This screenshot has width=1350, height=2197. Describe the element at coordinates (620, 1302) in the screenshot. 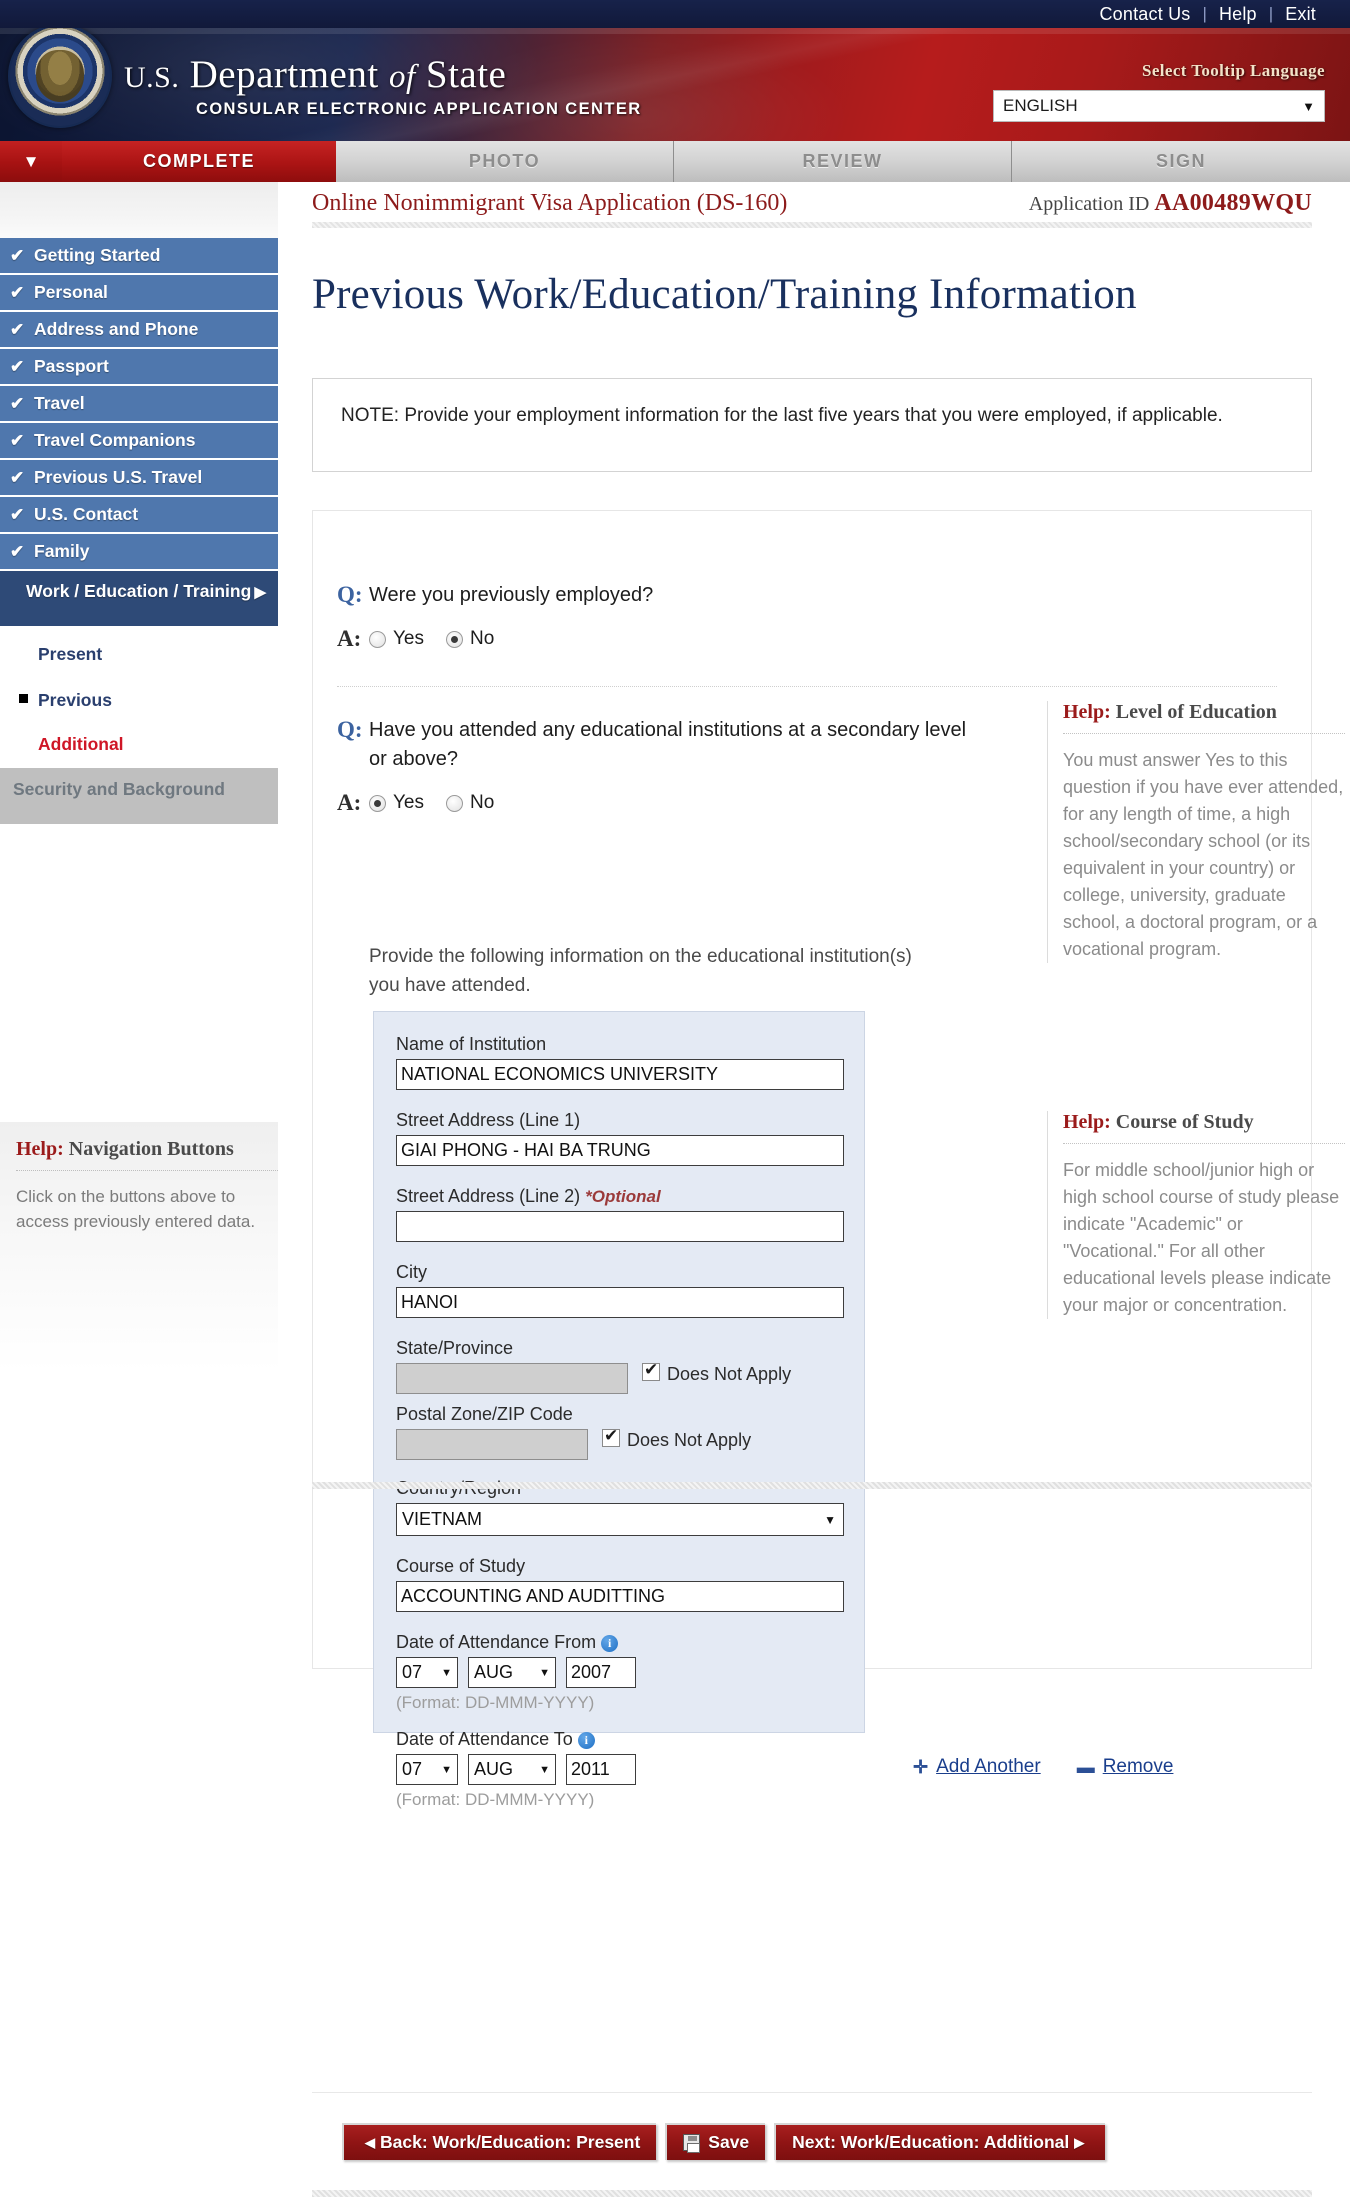

I see `city-input: HANOI` at that location.